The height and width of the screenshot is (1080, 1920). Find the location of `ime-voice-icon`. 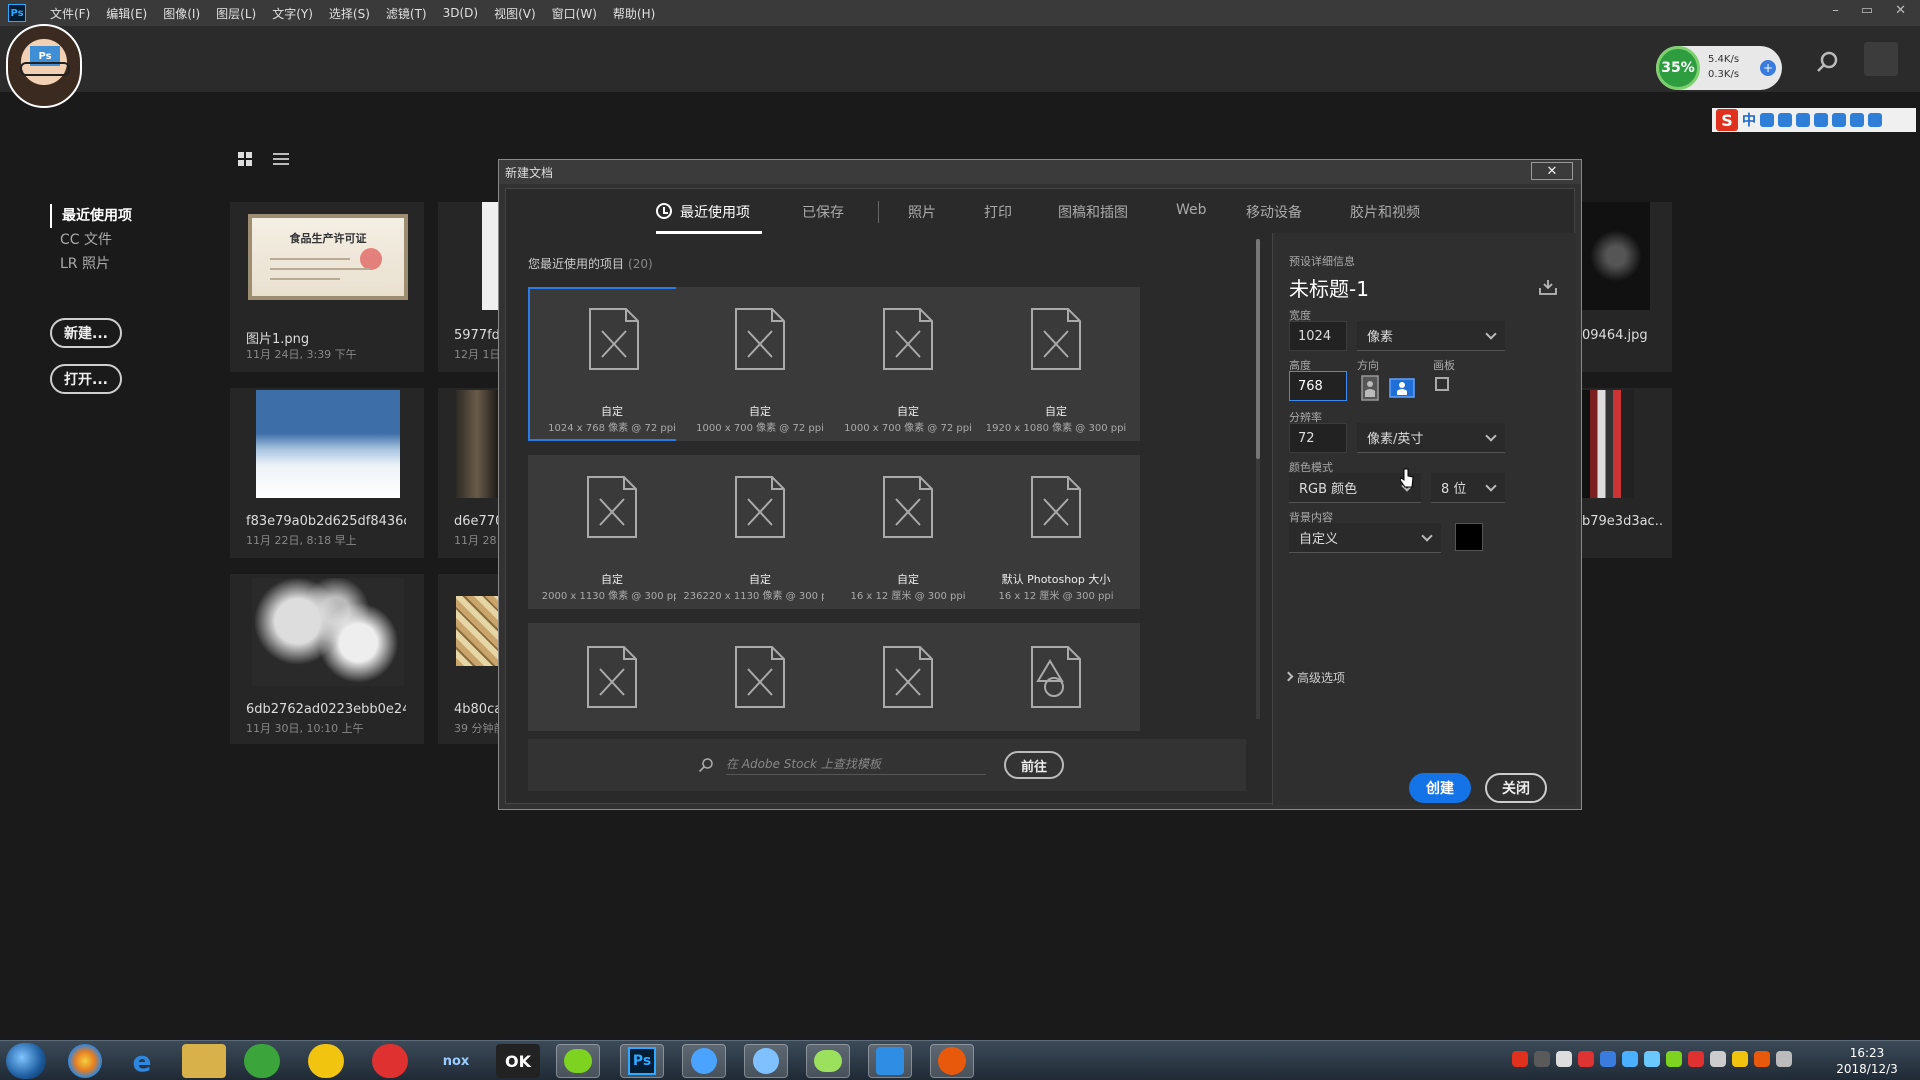

ime-voice-icon is located at coordinates (1803, 120).